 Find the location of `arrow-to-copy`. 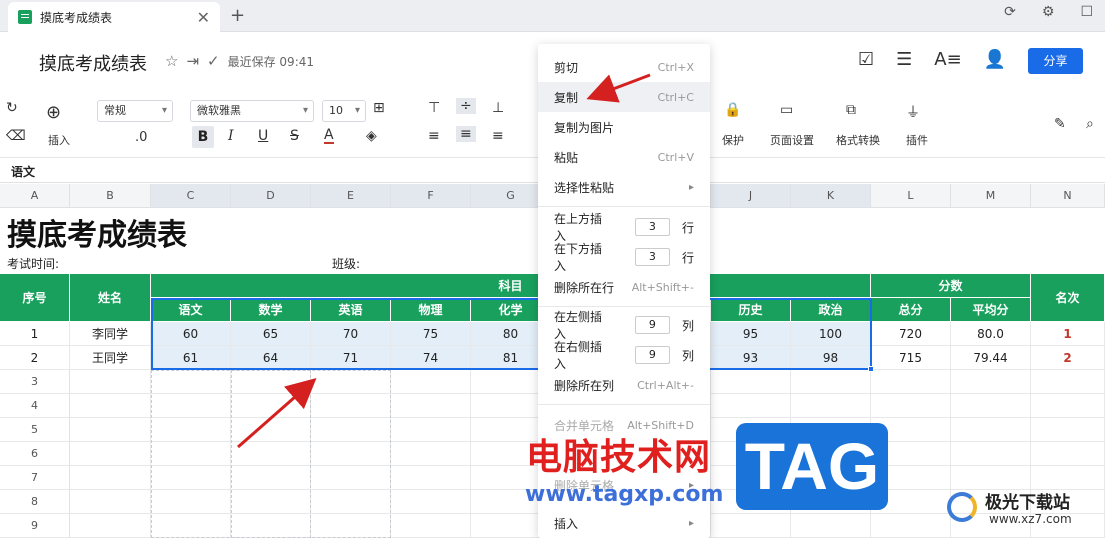

arrow-to-copy is located at coordinates (618, 88).